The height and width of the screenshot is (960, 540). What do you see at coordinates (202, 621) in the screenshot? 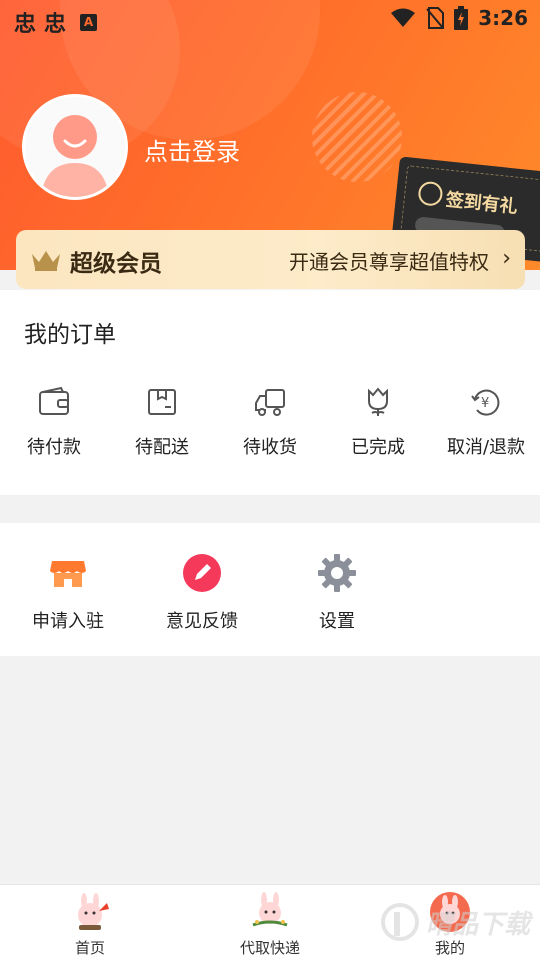
I see `feedback-label: 意见反馈` at bounding box center [202, 621].